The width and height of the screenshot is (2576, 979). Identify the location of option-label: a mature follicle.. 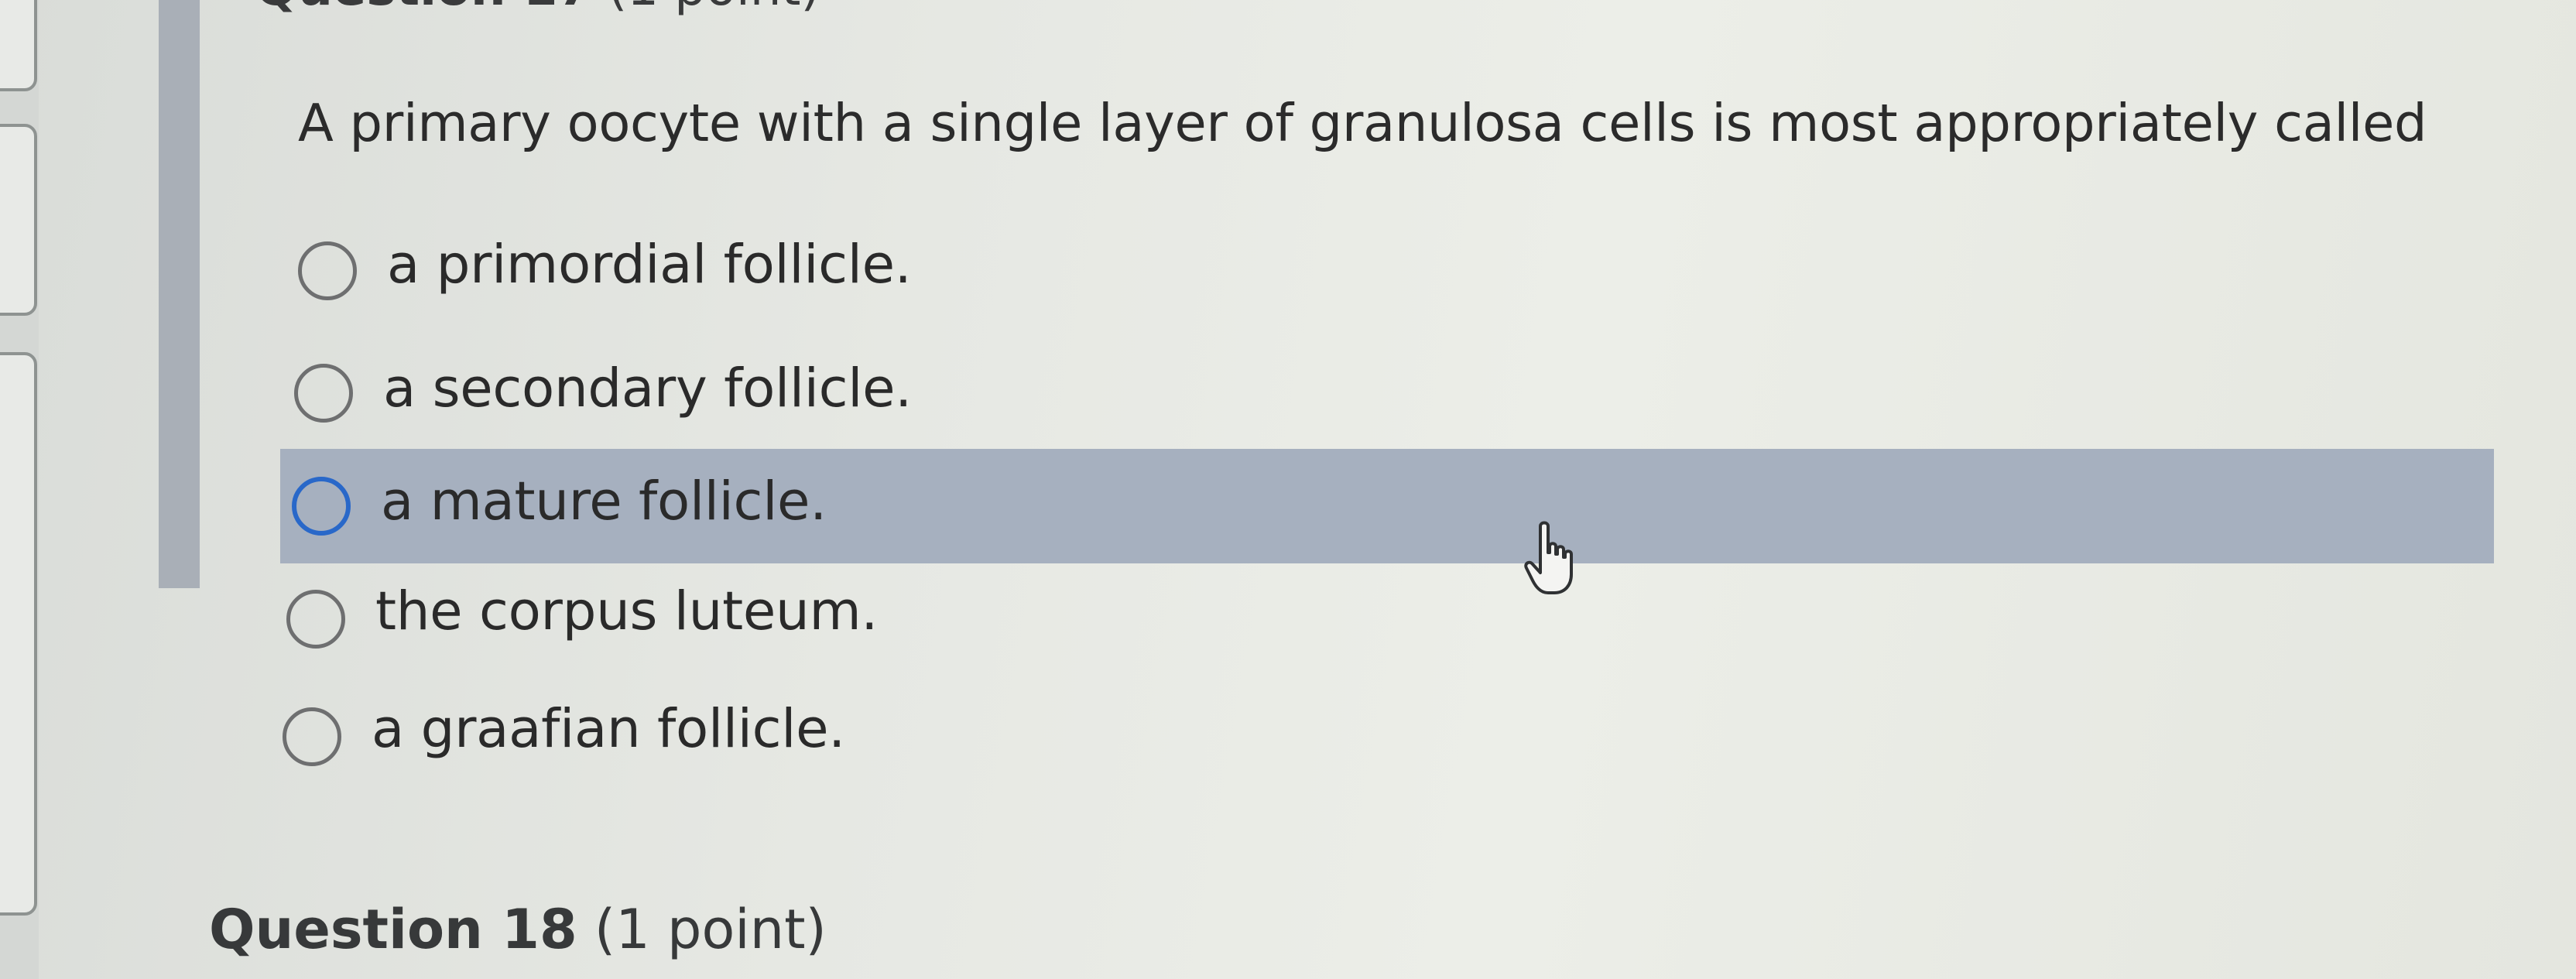
(604, 501).